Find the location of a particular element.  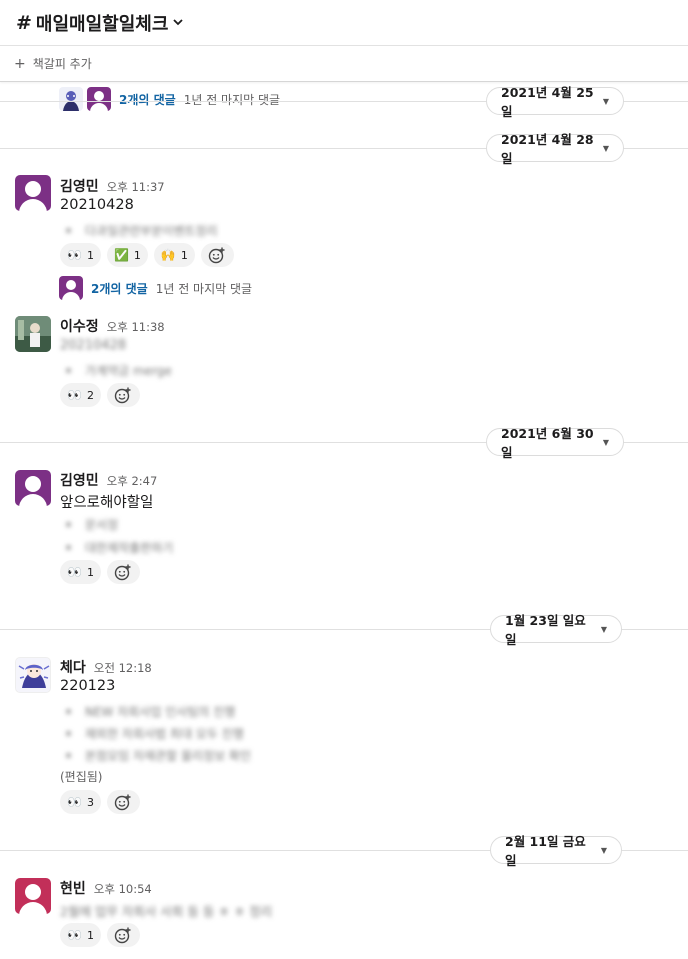

channel-name-button: # 매일매일할일체크 is located at coordinates (100, 23).